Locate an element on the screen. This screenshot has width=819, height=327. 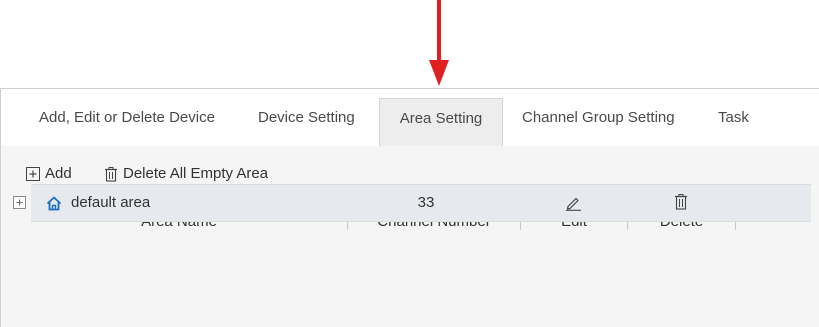
trash-icon is located at coordinates (111, 174).